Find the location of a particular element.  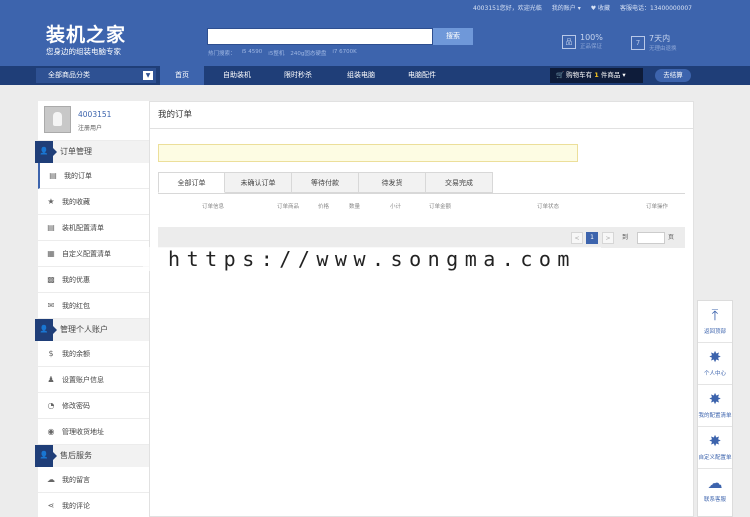

user-profile: 4003151 注册用户 is located at coordinates (93, 121).